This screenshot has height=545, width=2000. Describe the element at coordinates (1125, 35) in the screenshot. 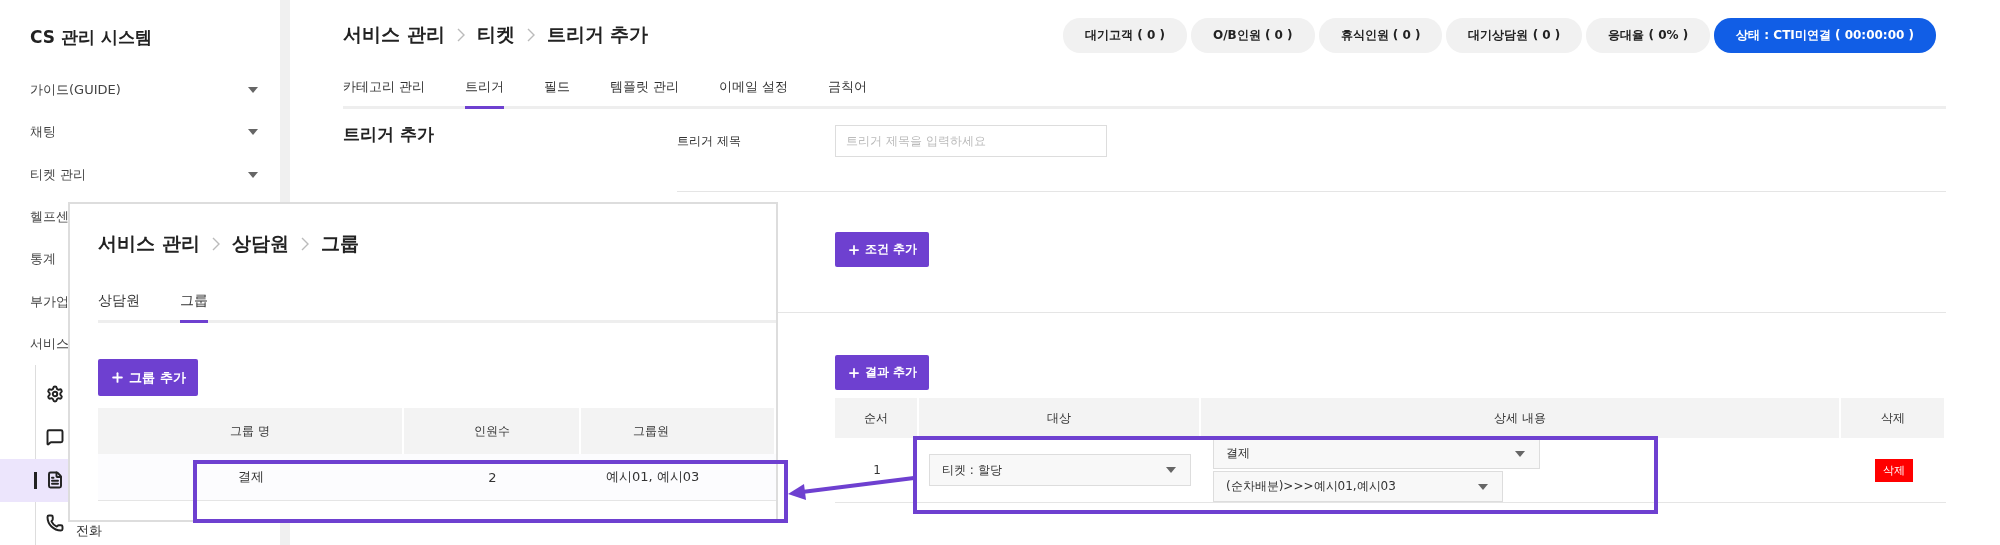

I see `count-pill: 대기고객 ( 0 )` at that location.